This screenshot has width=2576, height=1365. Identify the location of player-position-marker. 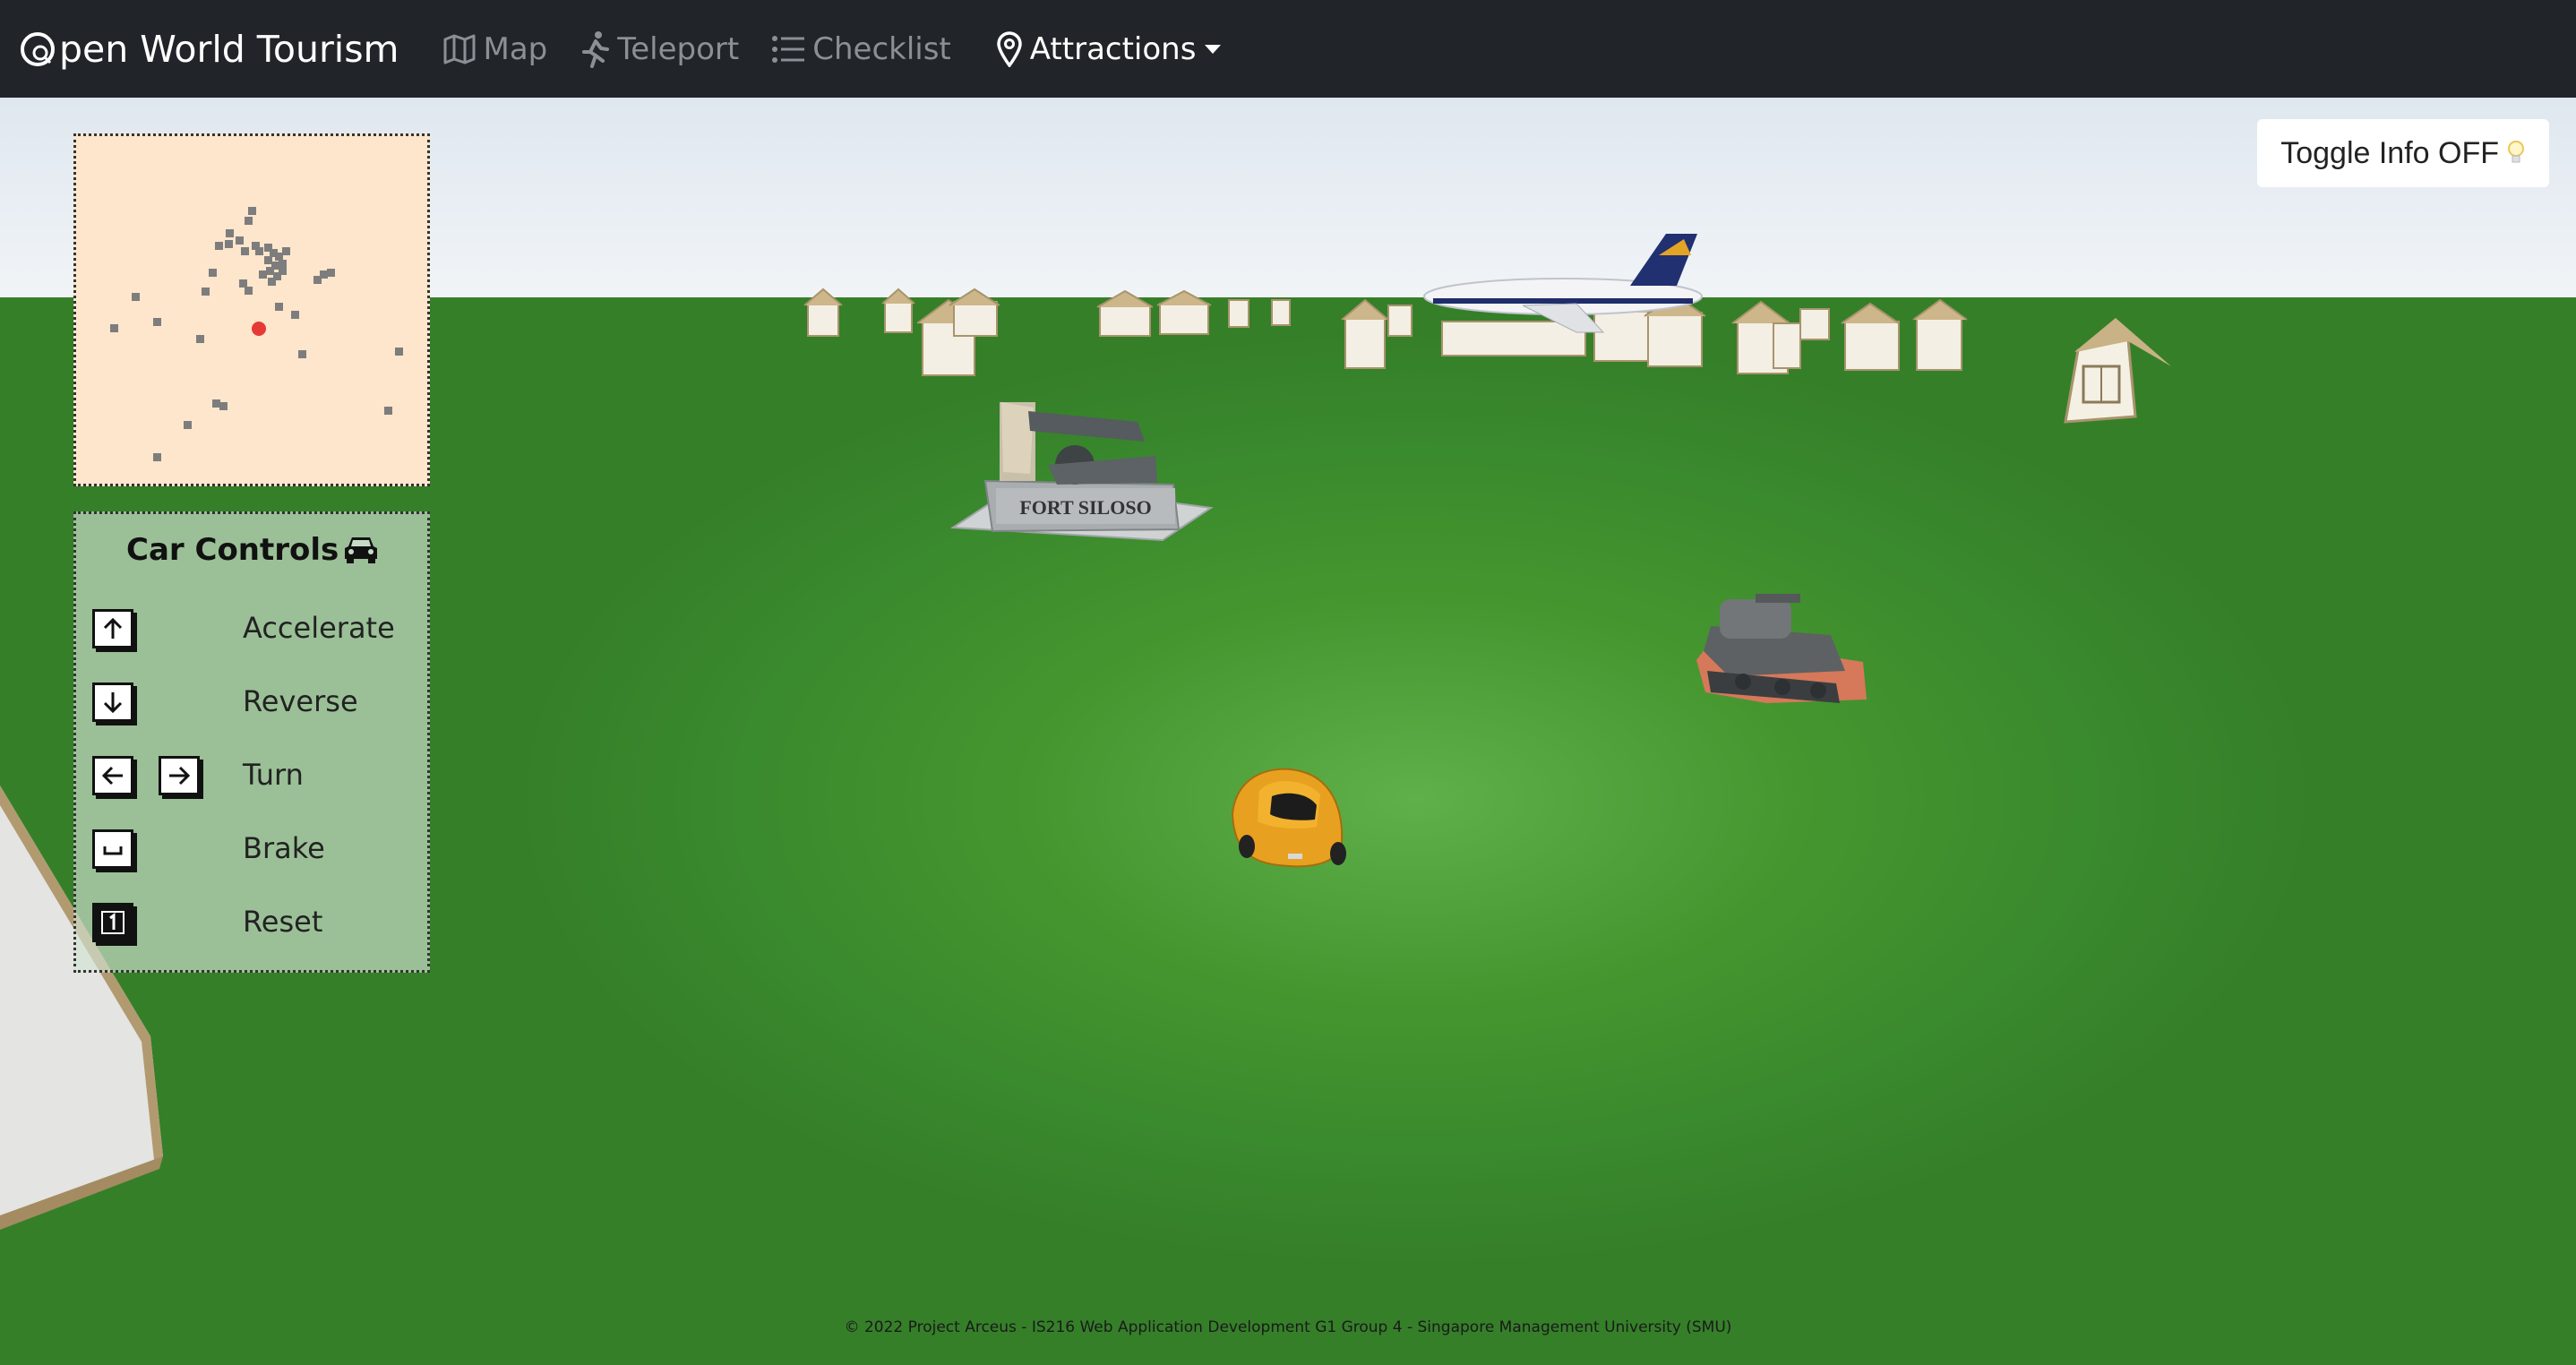
(259, 329).